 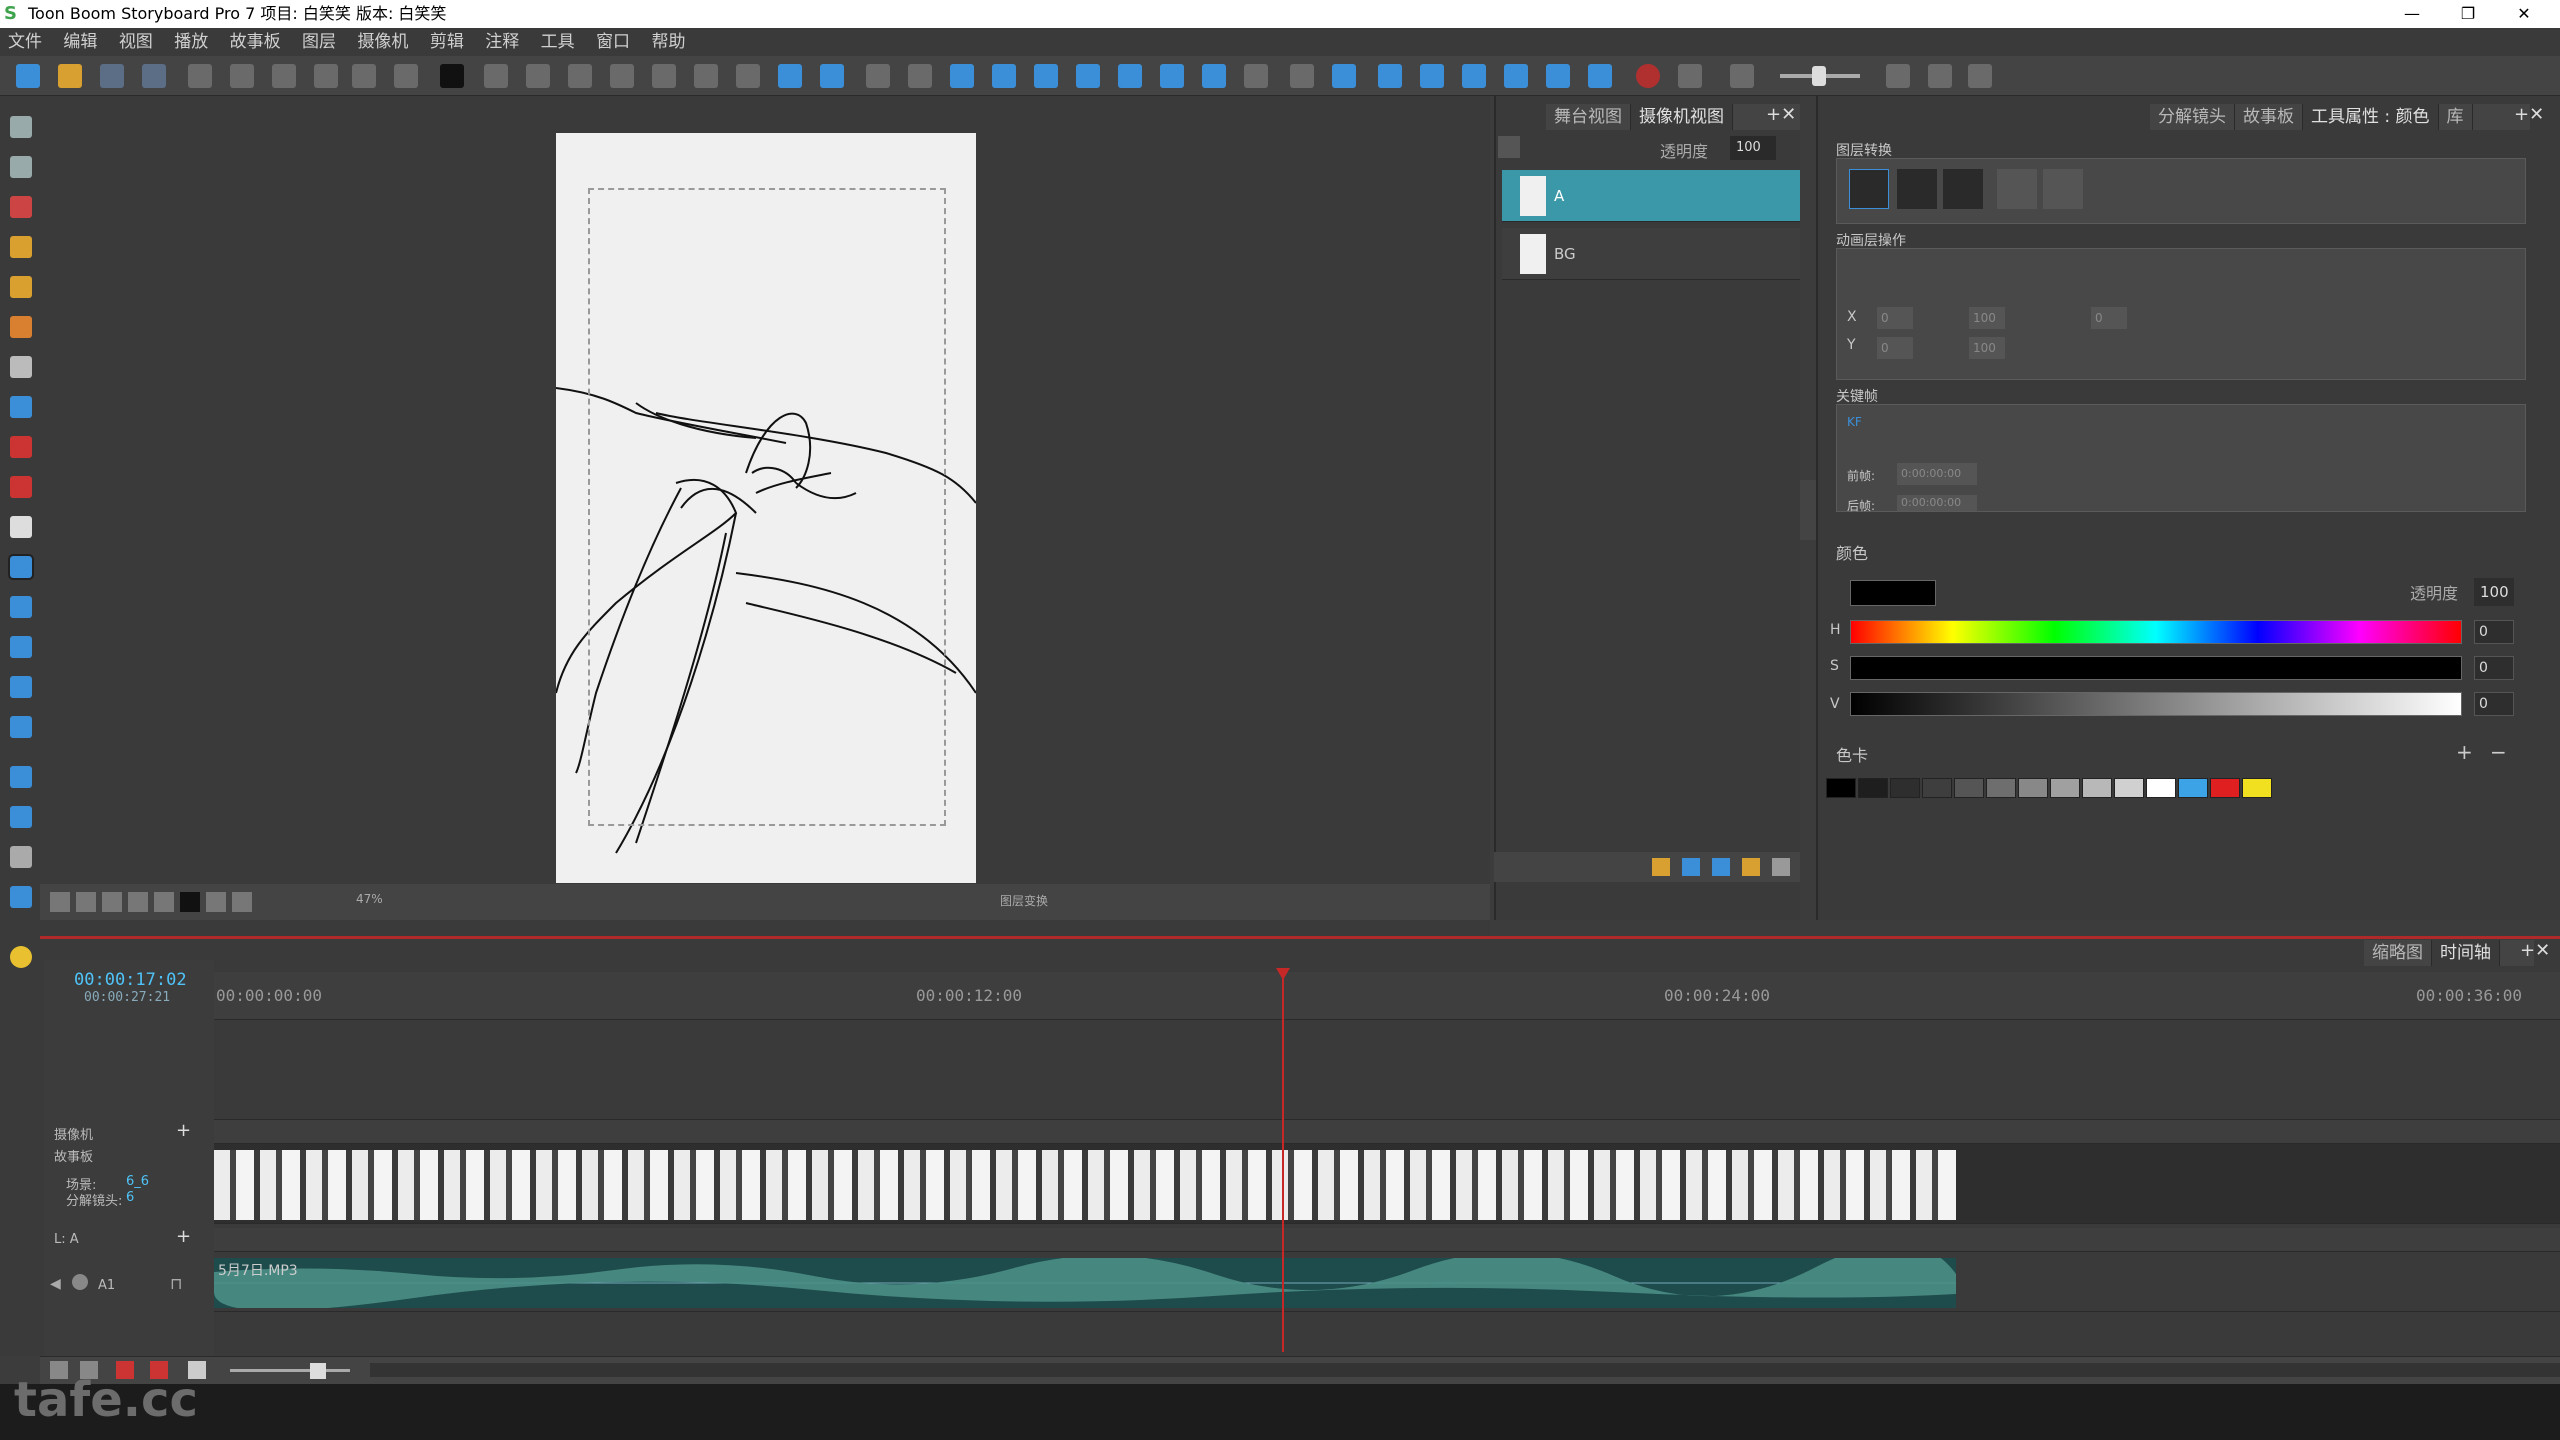 I want to click on height-field: 100, so click(x=1987, y=348).